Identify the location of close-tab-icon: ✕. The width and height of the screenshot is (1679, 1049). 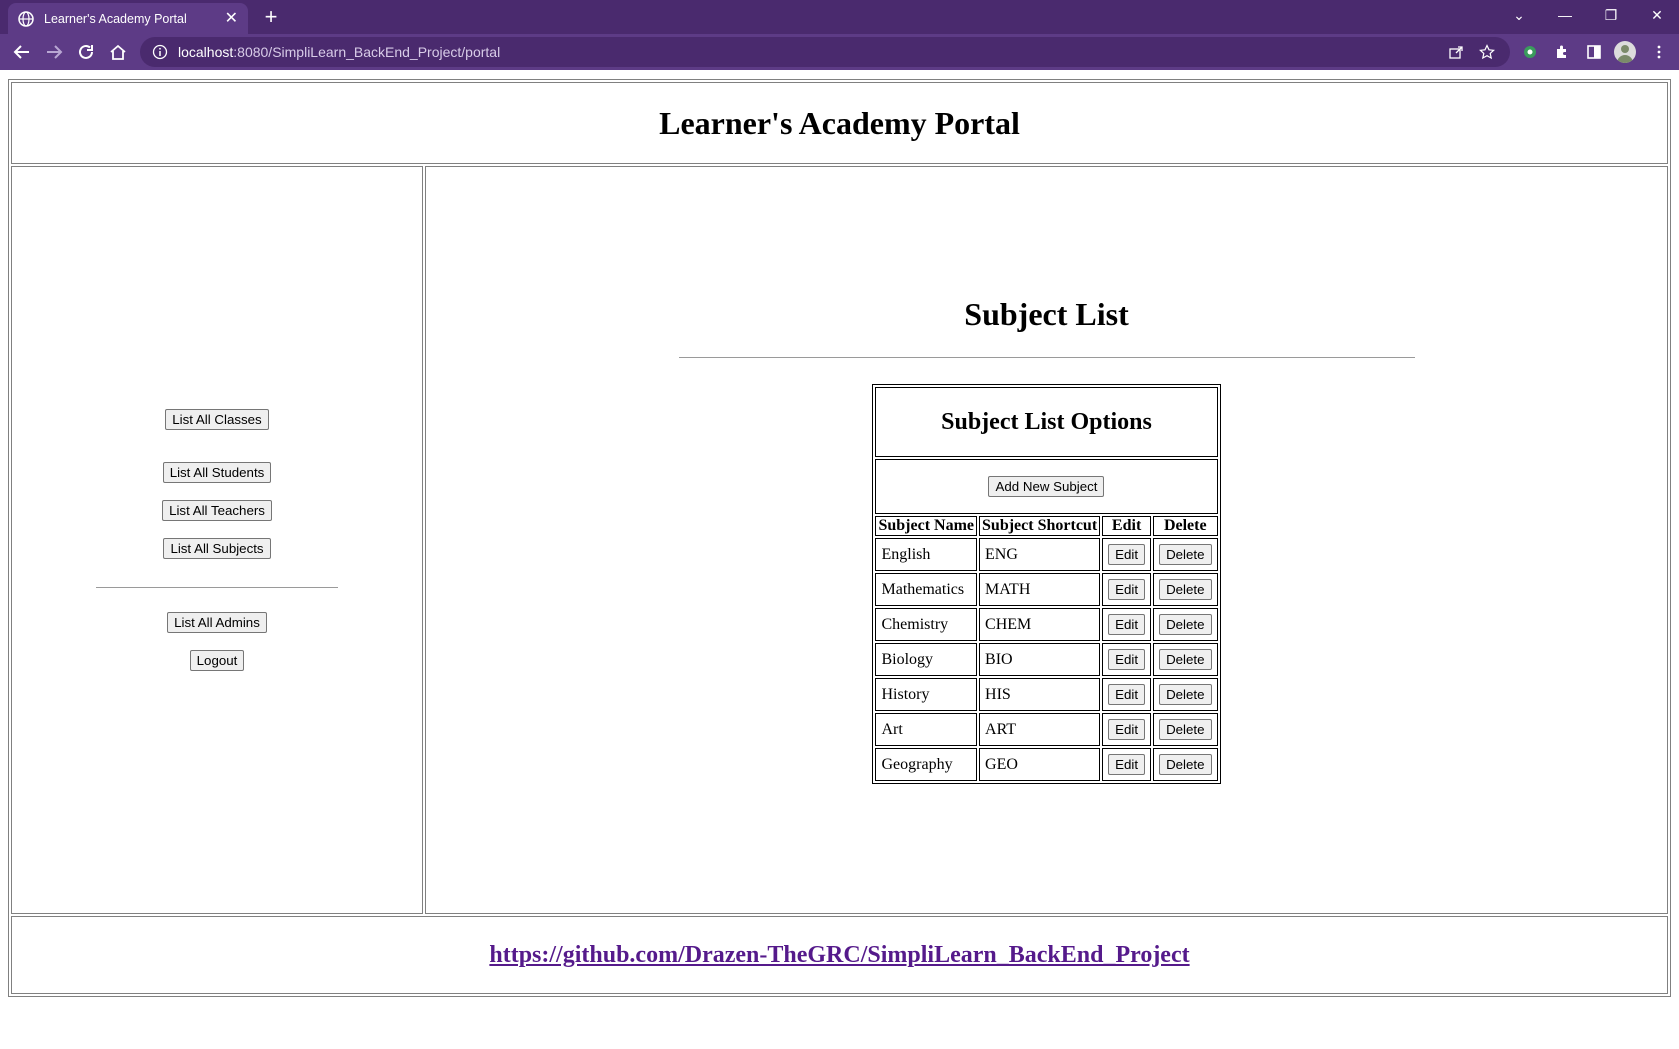
(231, 18).